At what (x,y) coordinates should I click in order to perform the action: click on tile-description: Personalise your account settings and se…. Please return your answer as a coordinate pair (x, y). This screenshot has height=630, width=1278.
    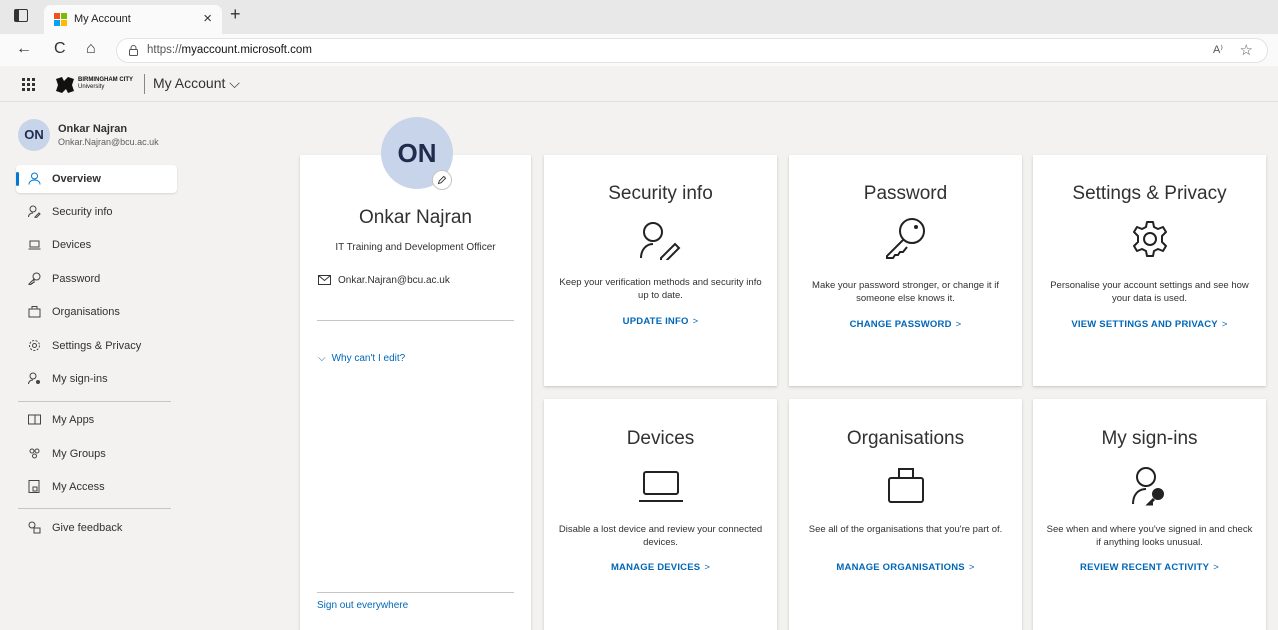
    Looking at the image, I should click on (1149, 292).